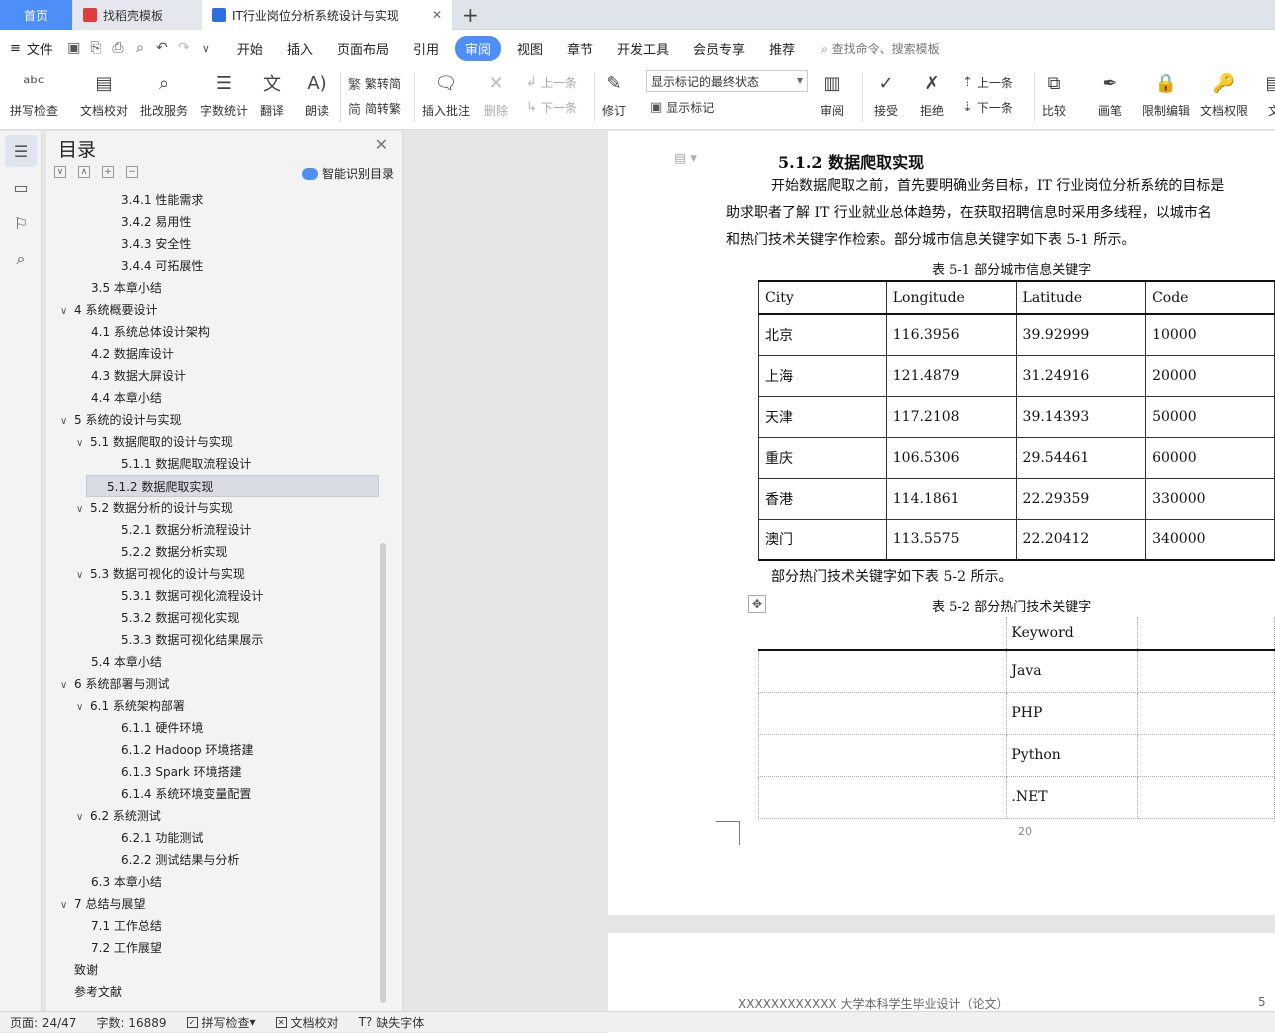 The width and height of the screenshot is (1275, 1033). Describe the element at coordinates (1081, 498) in the screenshot. I see `table-cell: 22.29359` at that location.